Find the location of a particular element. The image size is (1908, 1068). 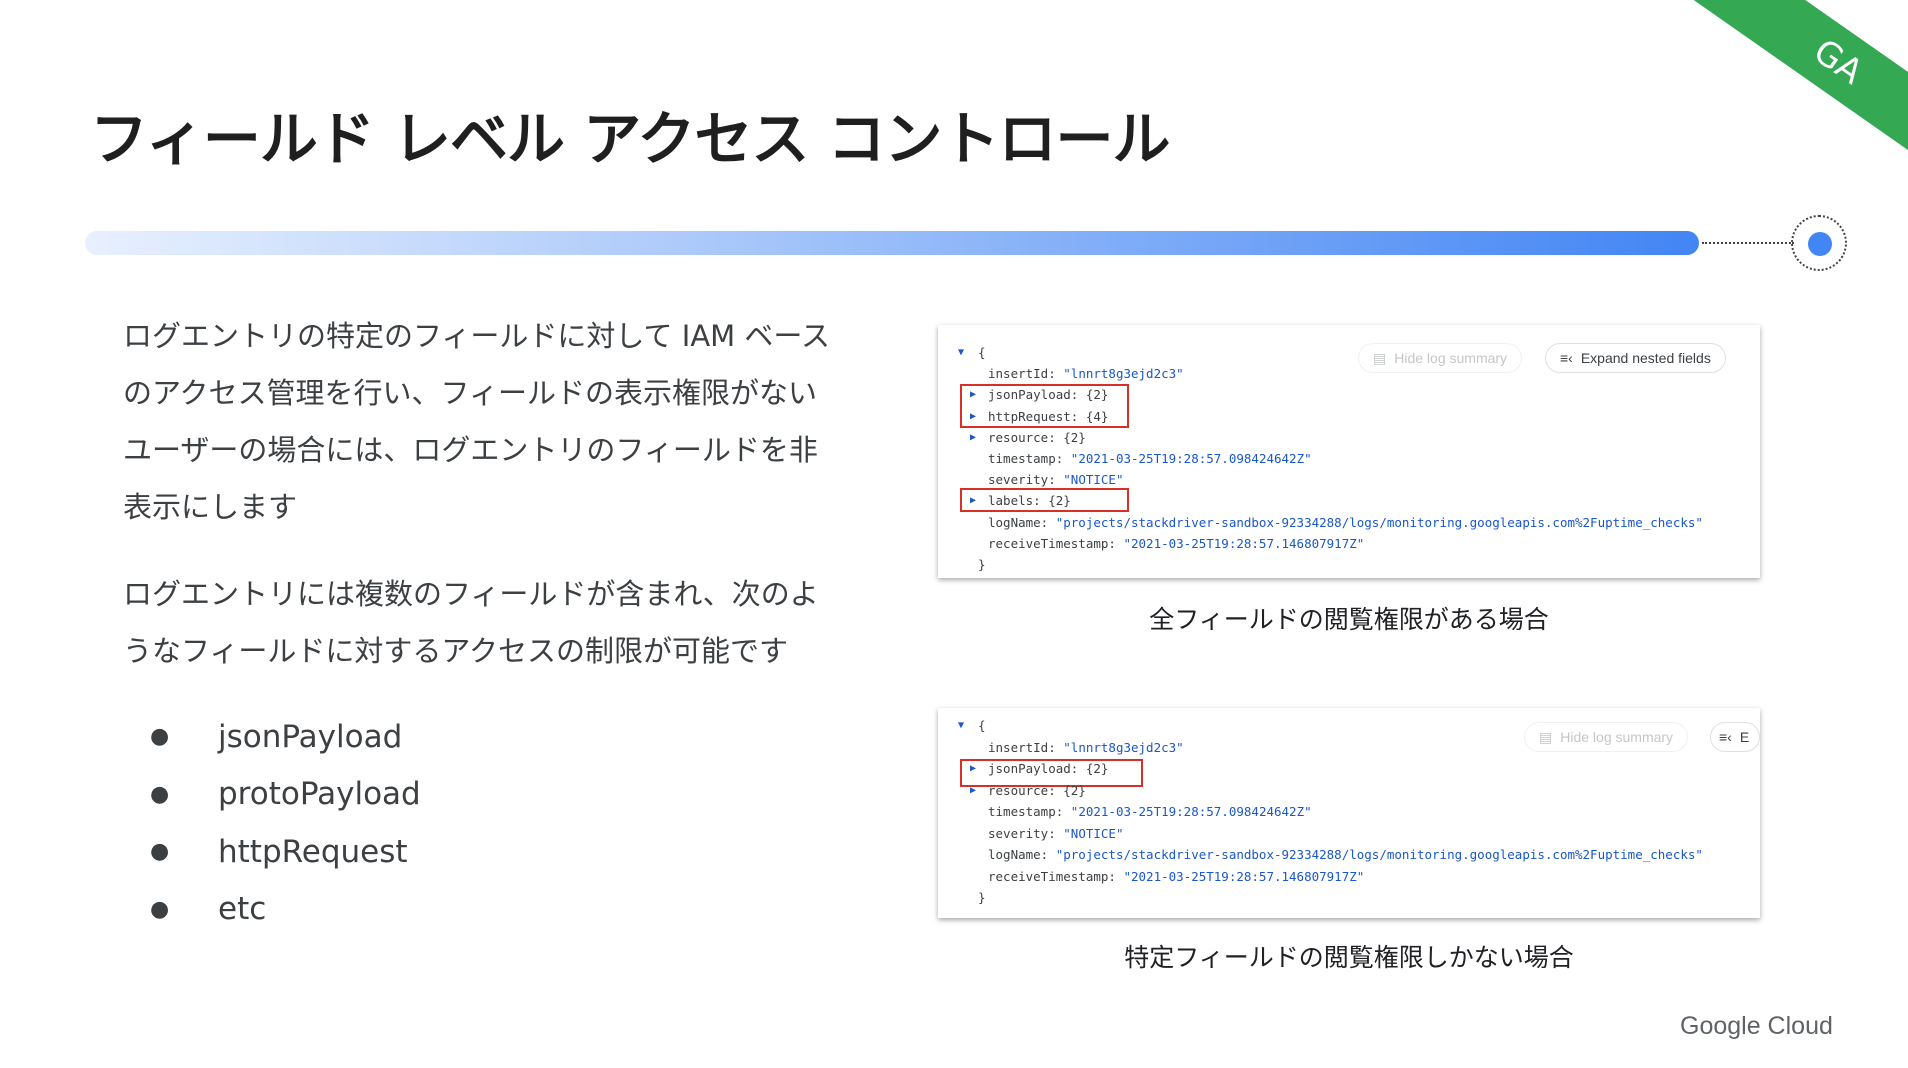

field-key: httpRequest: {4} is located at coordinates (1048, 416).